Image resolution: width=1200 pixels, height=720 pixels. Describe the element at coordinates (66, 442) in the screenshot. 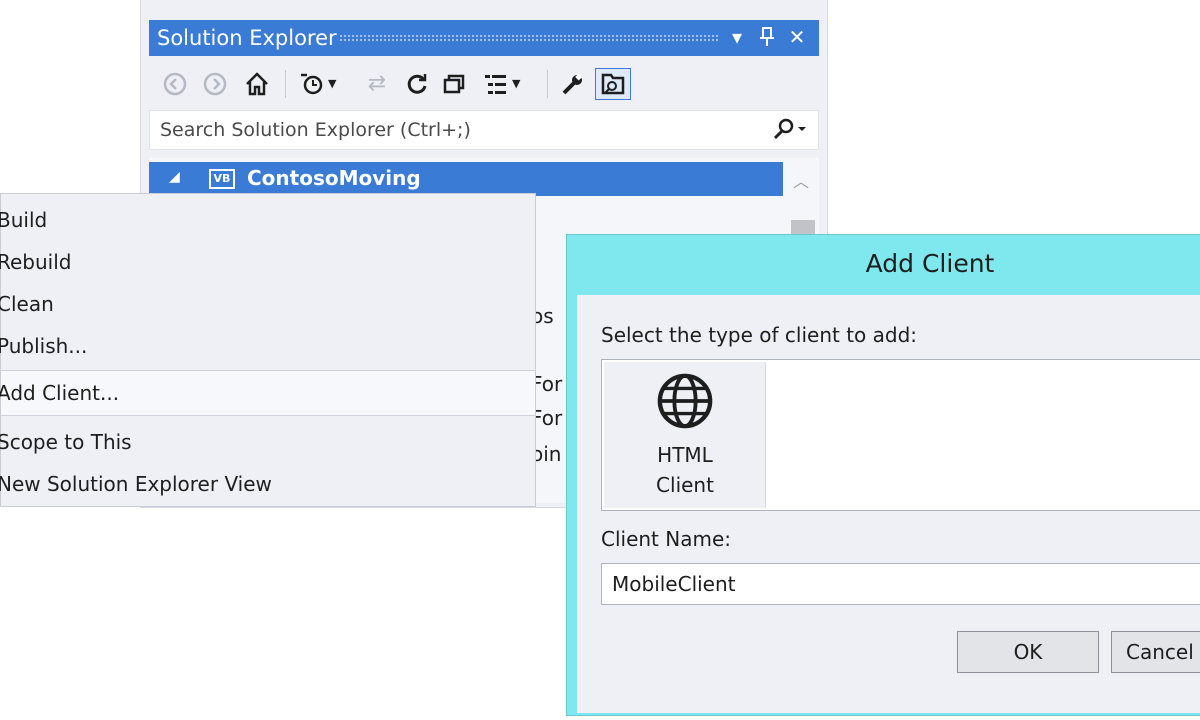

I see `menu-item-label: Scope to This` at that location.